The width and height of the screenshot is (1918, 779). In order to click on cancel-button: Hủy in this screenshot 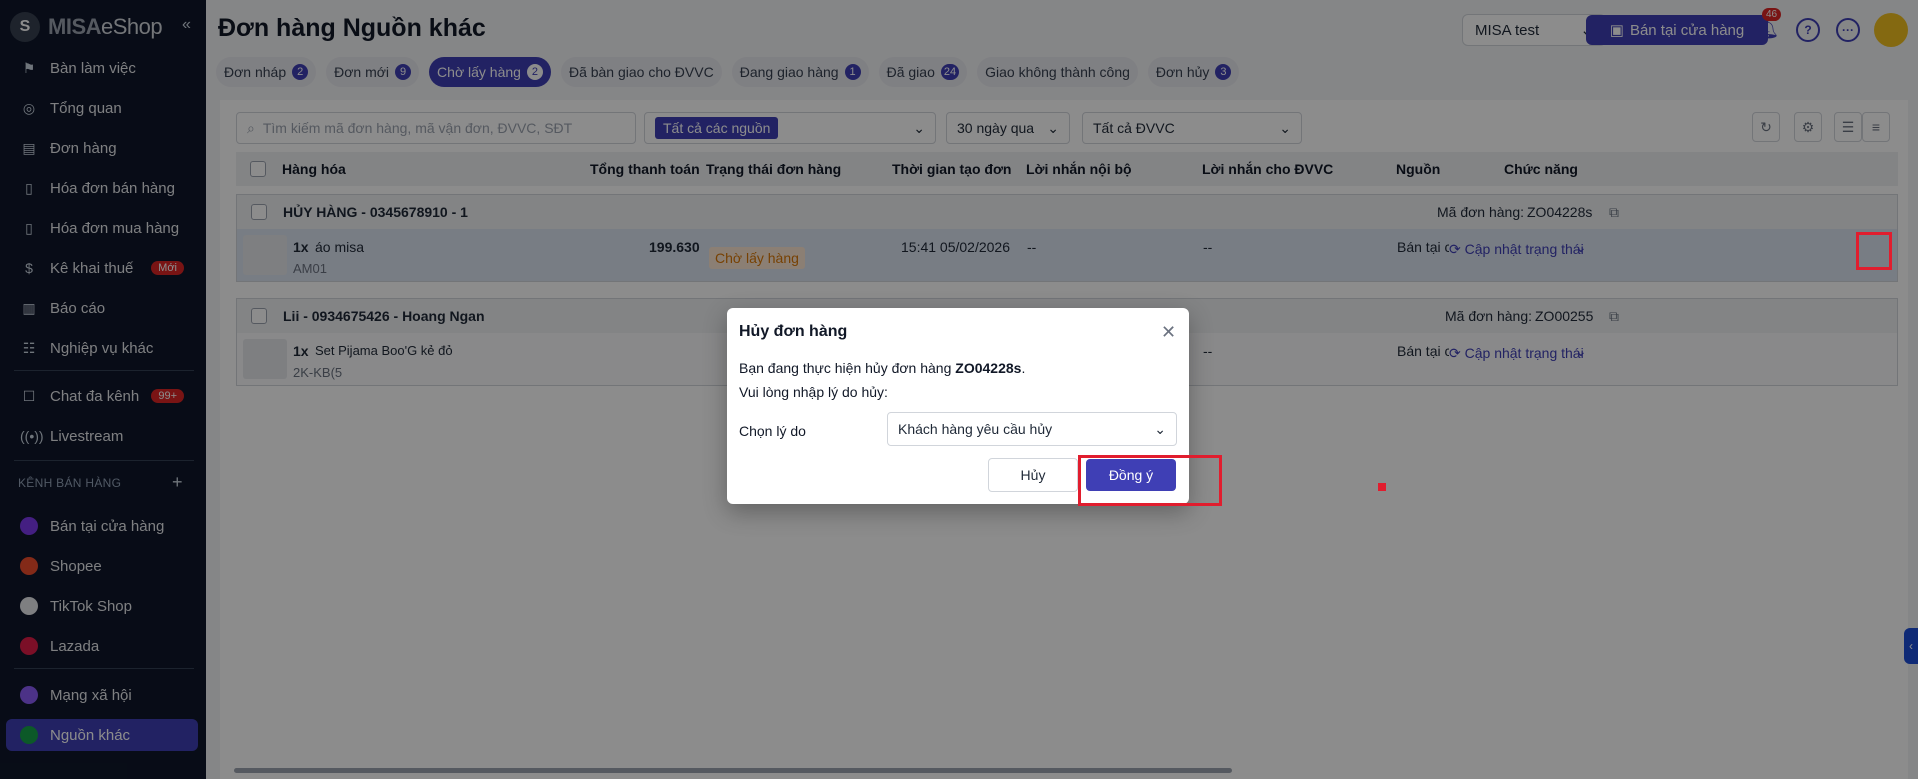, I will do `click(1033, 475)`.